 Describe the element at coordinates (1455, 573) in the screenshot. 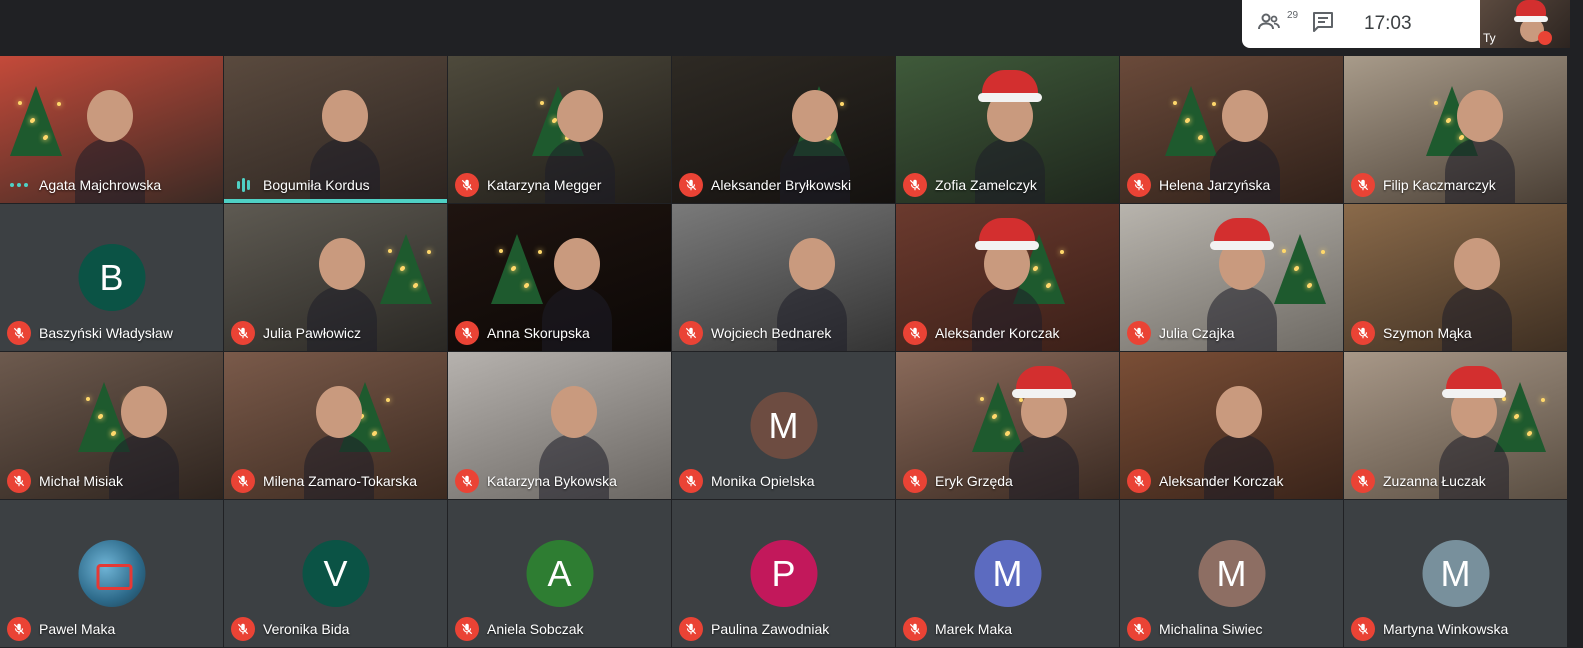

I see `participant-tile: M Martyna Winkowska` at that location.